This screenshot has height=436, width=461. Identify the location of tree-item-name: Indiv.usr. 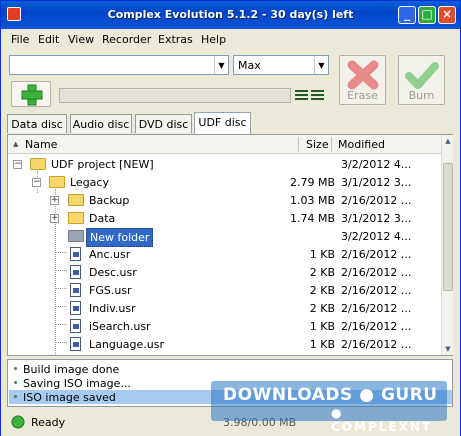
(112, 308).